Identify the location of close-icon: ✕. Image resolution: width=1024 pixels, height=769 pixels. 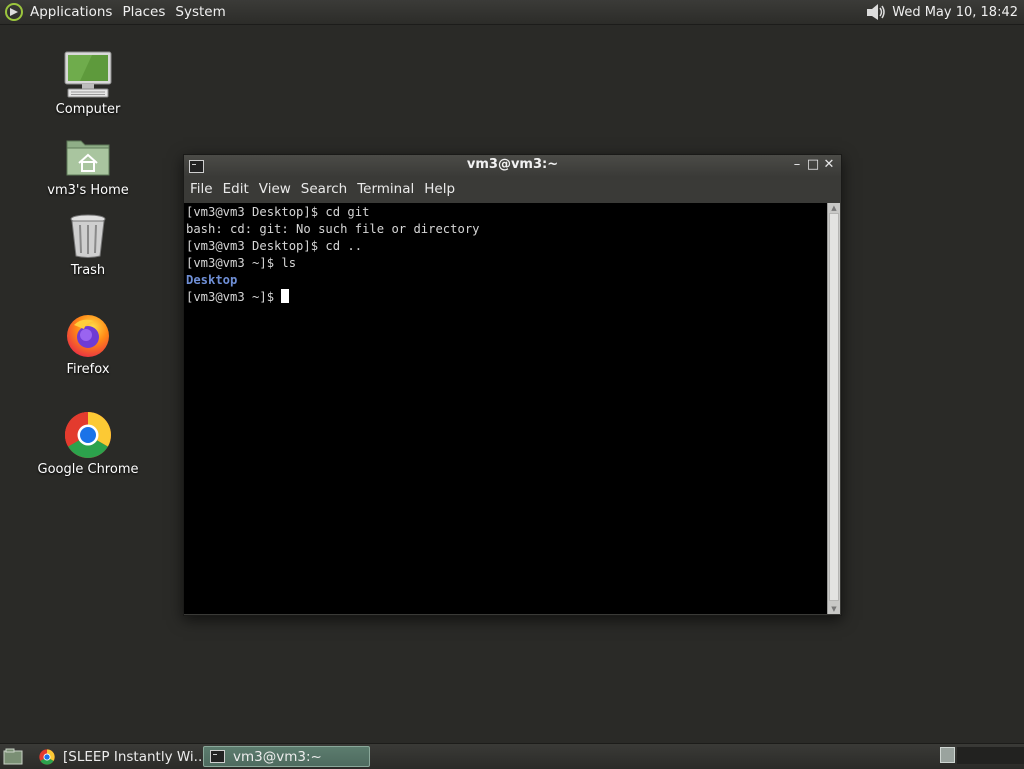
(829, 165).